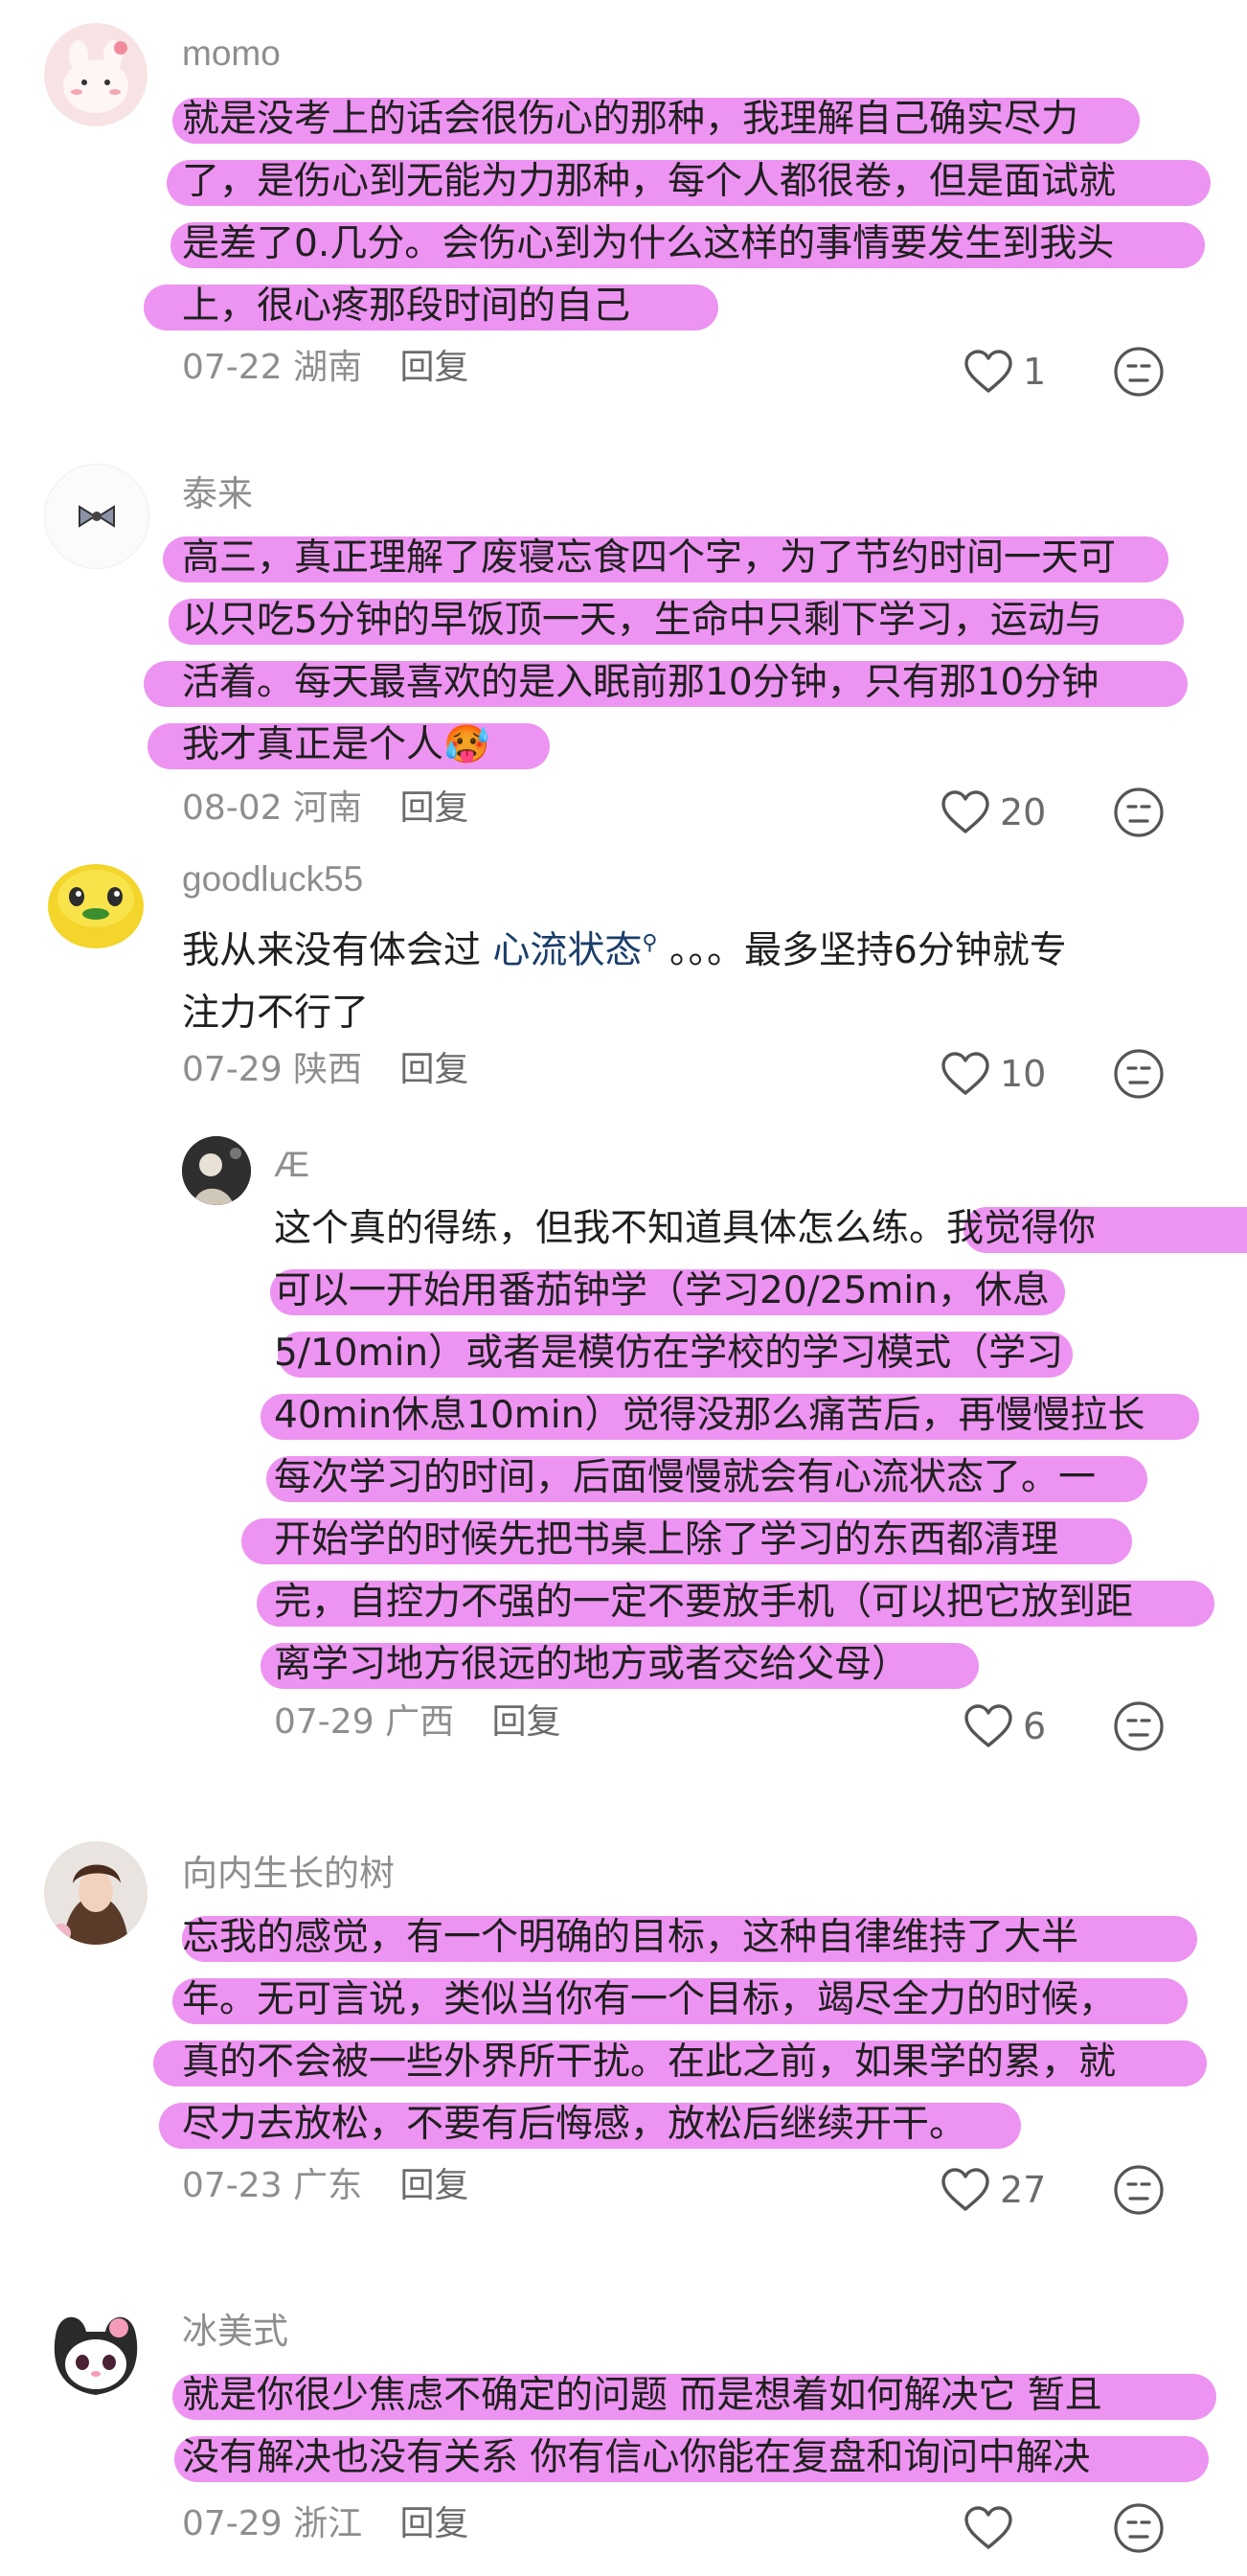  I want to click on hot-face-emoji: 🥵, so click(466, 744).